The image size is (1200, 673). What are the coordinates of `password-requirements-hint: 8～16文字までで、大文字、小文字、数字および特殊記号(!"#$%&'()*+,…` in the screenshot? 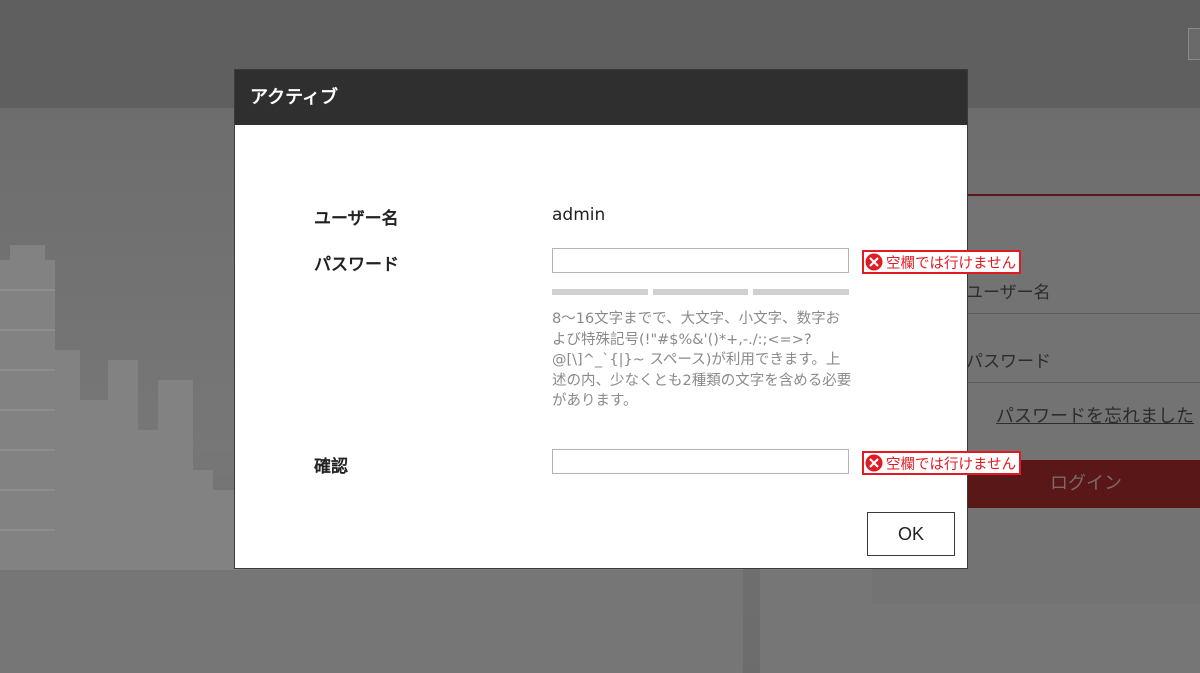 It's located at (702, 360).